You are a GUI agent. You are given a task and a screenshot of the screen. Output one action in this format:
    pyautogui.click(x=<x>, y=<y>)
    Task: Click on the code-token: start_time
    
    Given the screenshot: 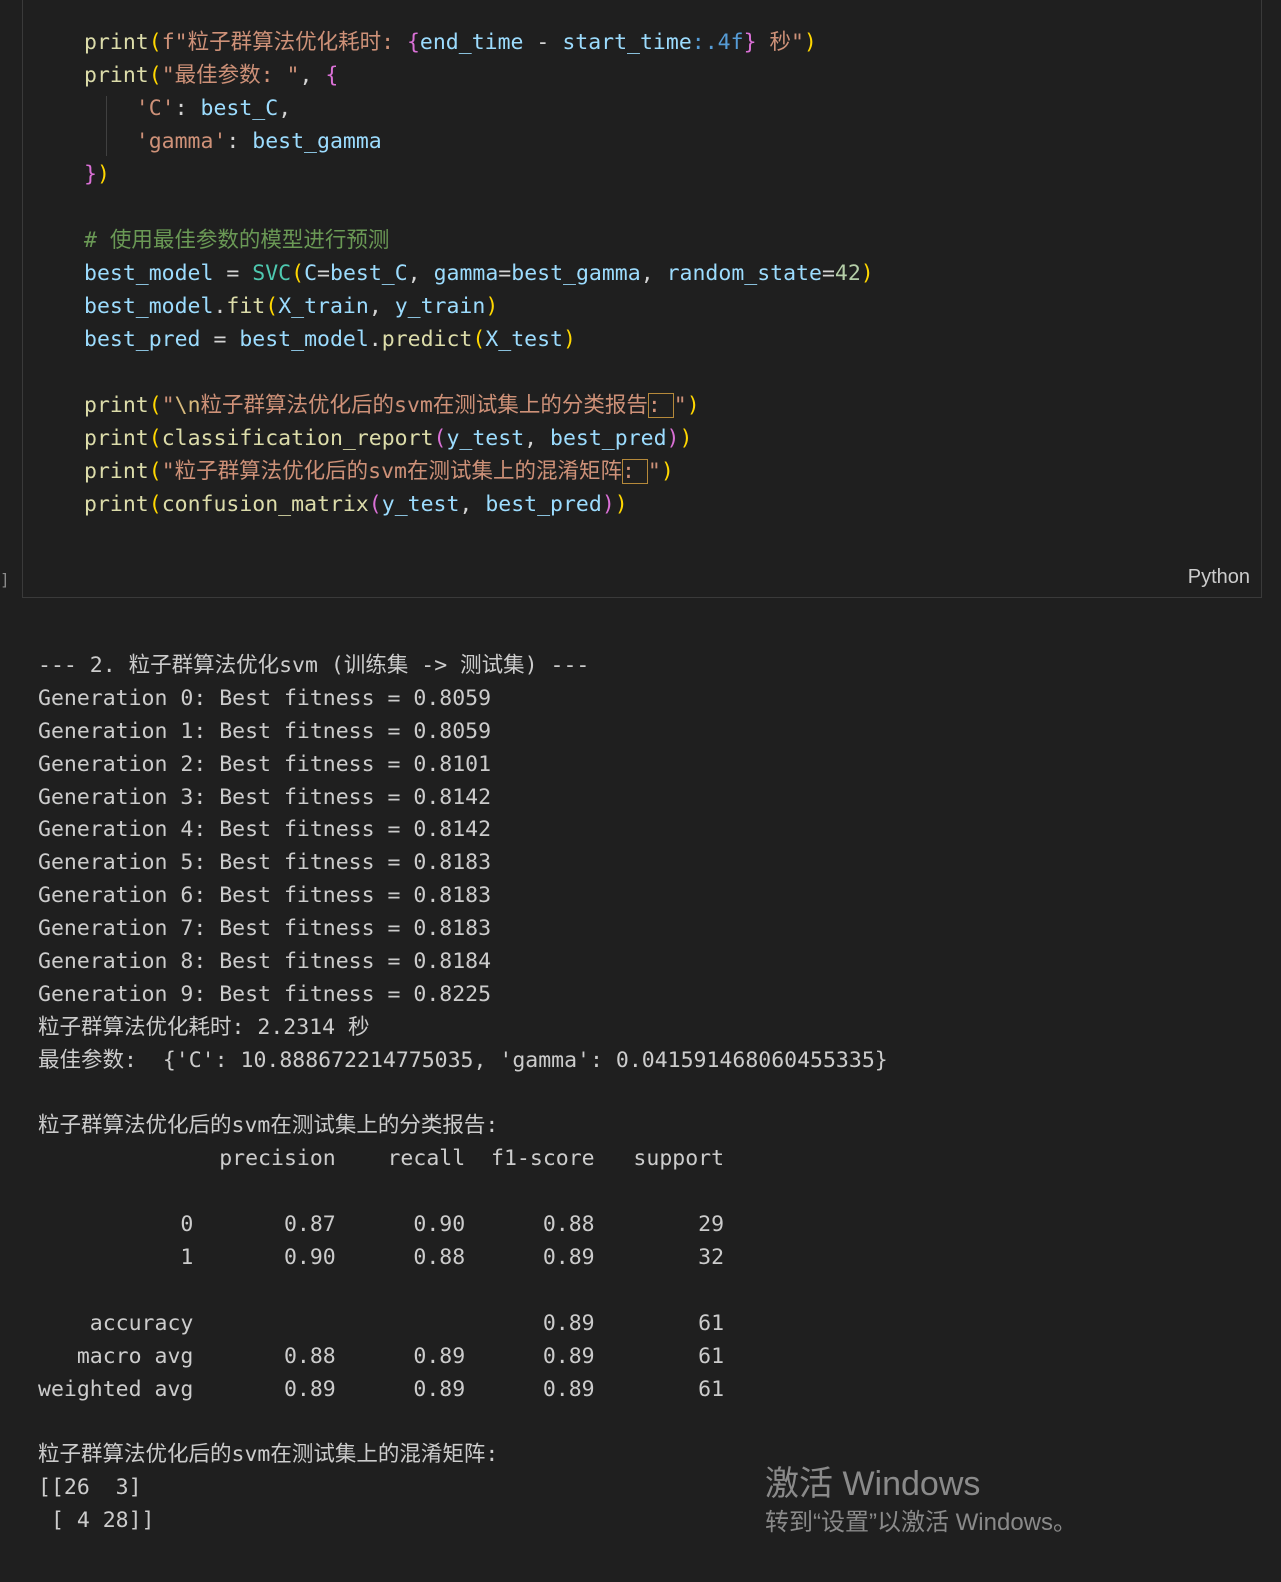 What is the action you would take?
    pyautogui.click(x=627, y=42)
    